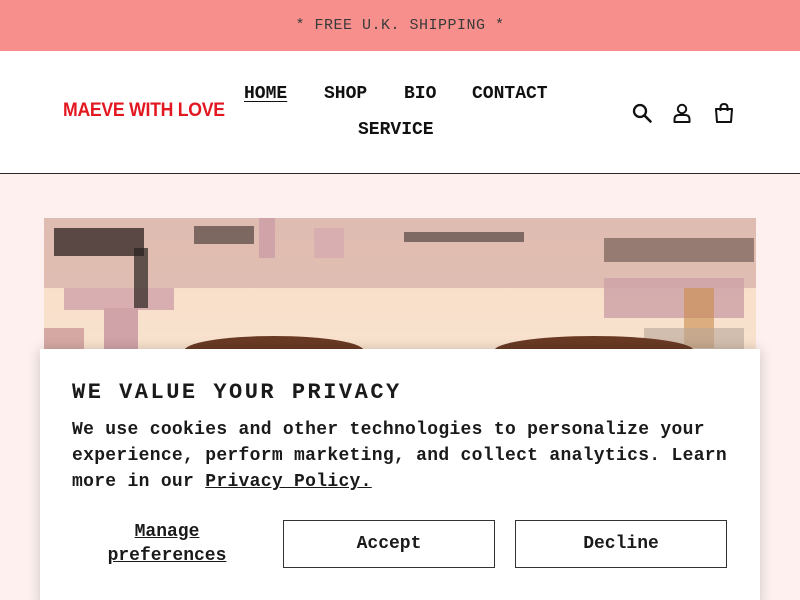 Image resolution: width=800 pixels, height=600 pixels. What do you see at coordinates (288, 482) in the screenshot?
I see `privacy-policy-link: Privacy Policy.` at bounding box center [288, 482].